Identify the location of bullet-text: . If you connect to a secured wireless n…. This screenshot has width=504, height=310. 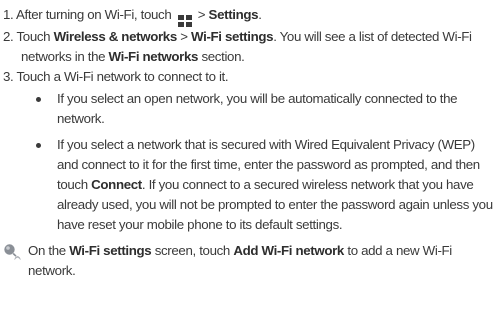
(307, 184).